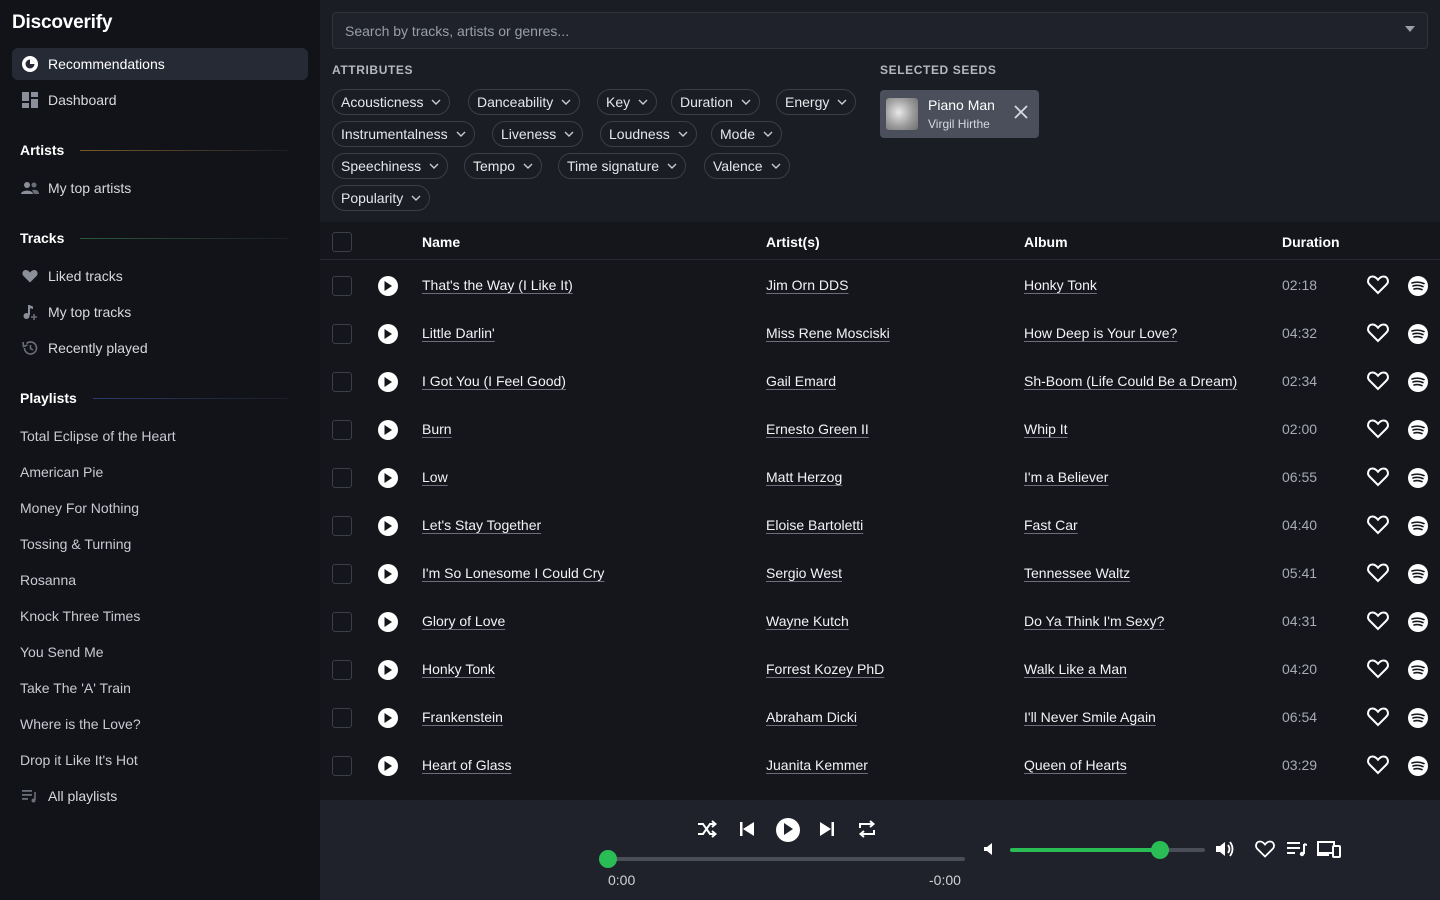 This screenshot has height=900, width=1440. Describe the element at coordinates (825, 669) in the screenshot. I see `artist-link: Forrest Kozey PhD` at that location.